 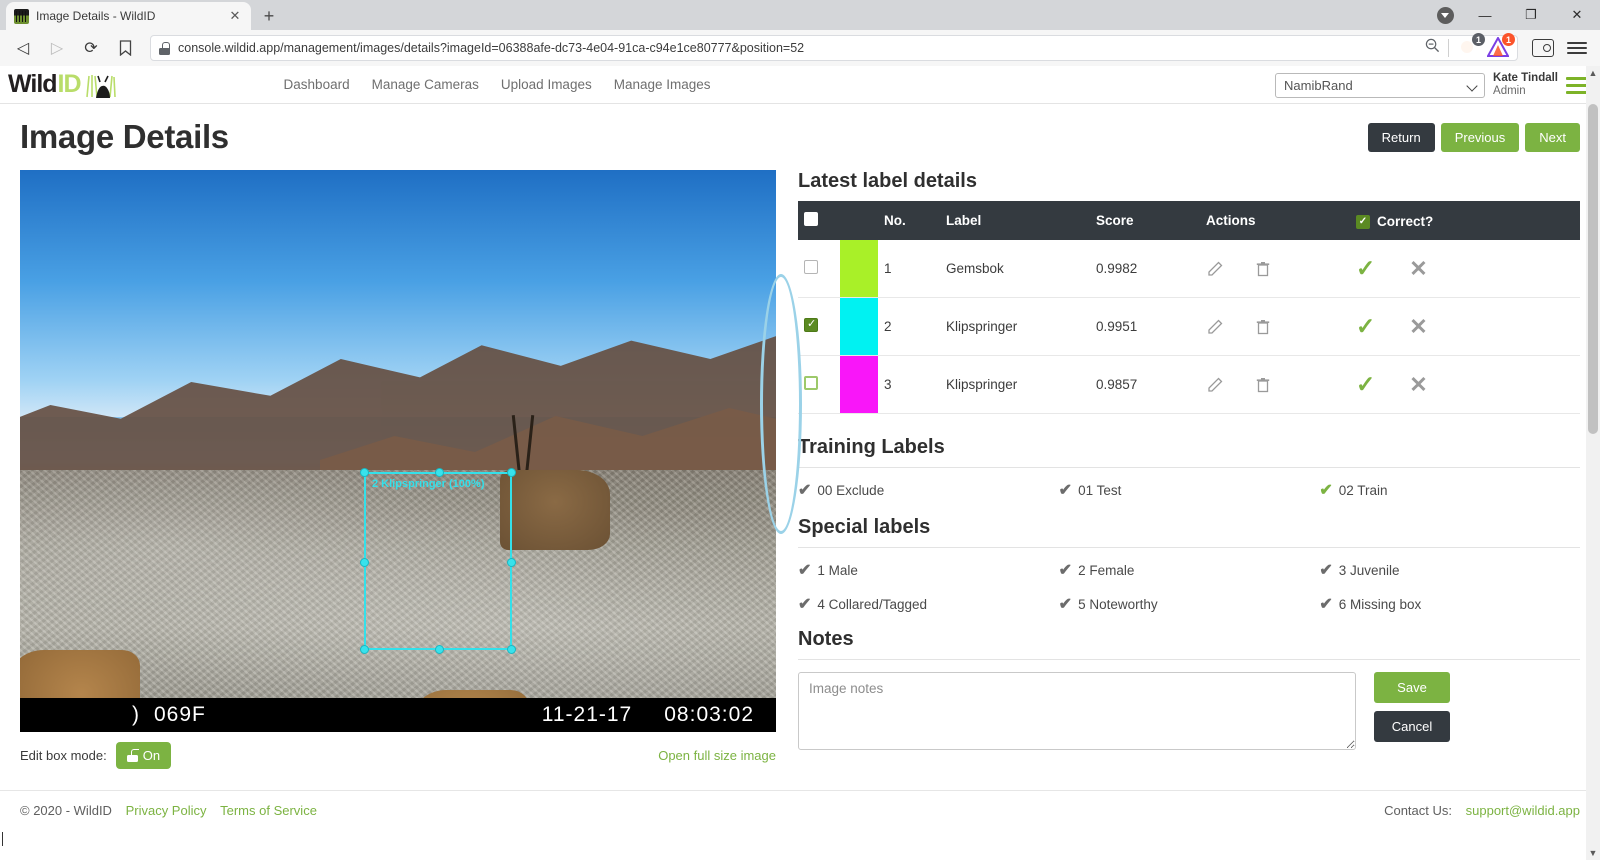 What do you see at coordinates (439, 649) in the screenshot?
I see `bbox-handle-bc` at bounding box center [439, 649].